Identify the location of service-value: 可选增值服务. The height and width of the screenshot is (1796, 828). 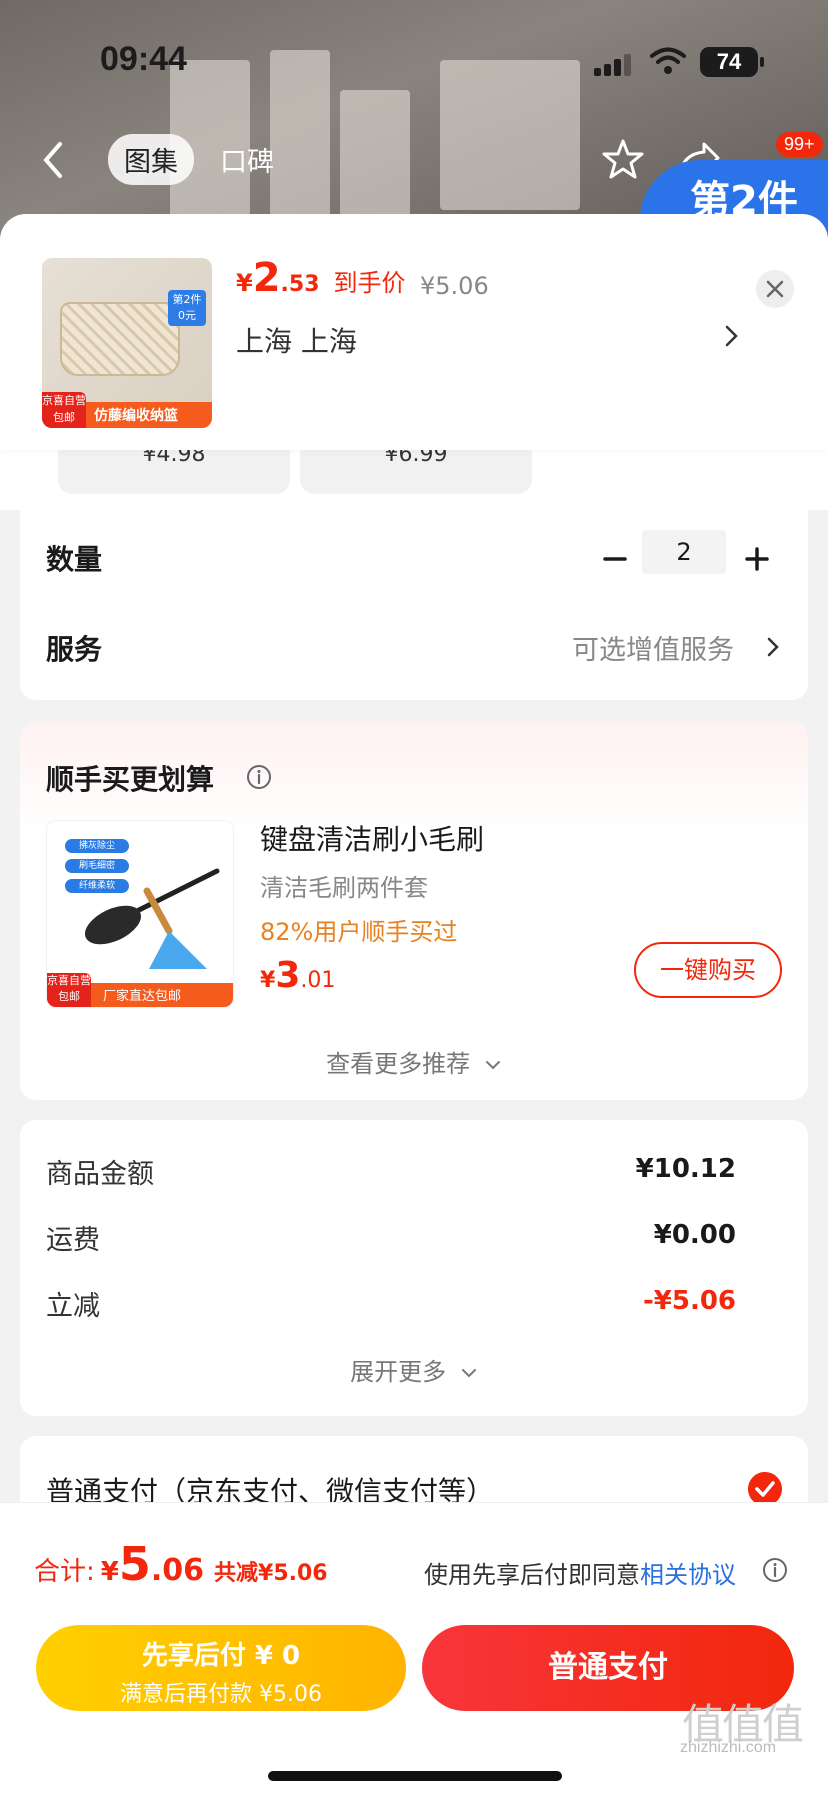
(653, 647).